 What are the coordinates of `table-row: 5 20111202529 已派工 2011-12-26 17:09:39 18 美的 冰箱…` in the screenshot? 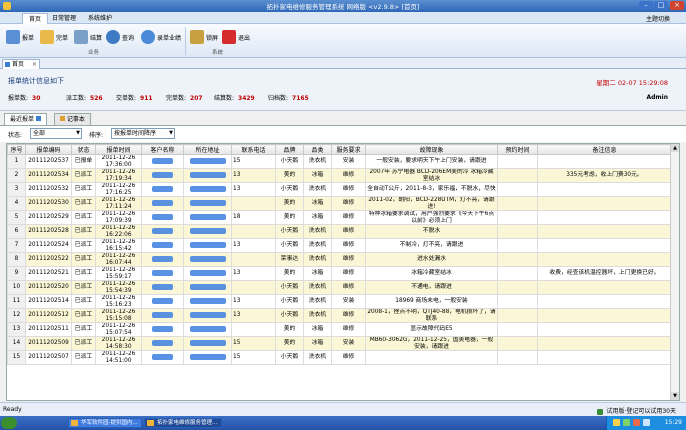 It's located at (339, 217).